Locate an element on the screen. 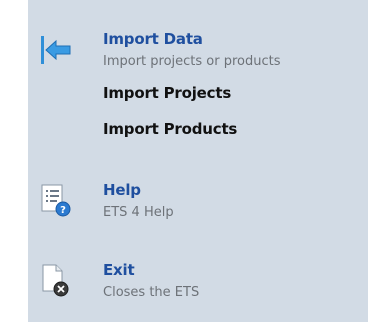 The image size is (372, 329). help-title: Help is located at coordinates (122, 190).